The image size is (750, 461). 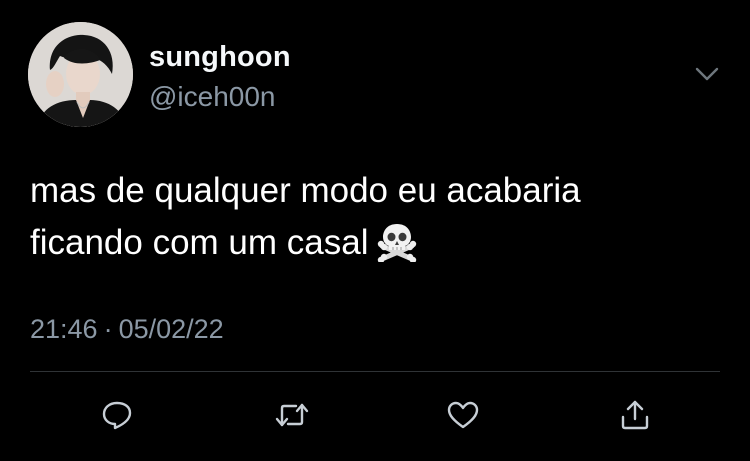 I want to click on share-button, so click(x=635, y=417).